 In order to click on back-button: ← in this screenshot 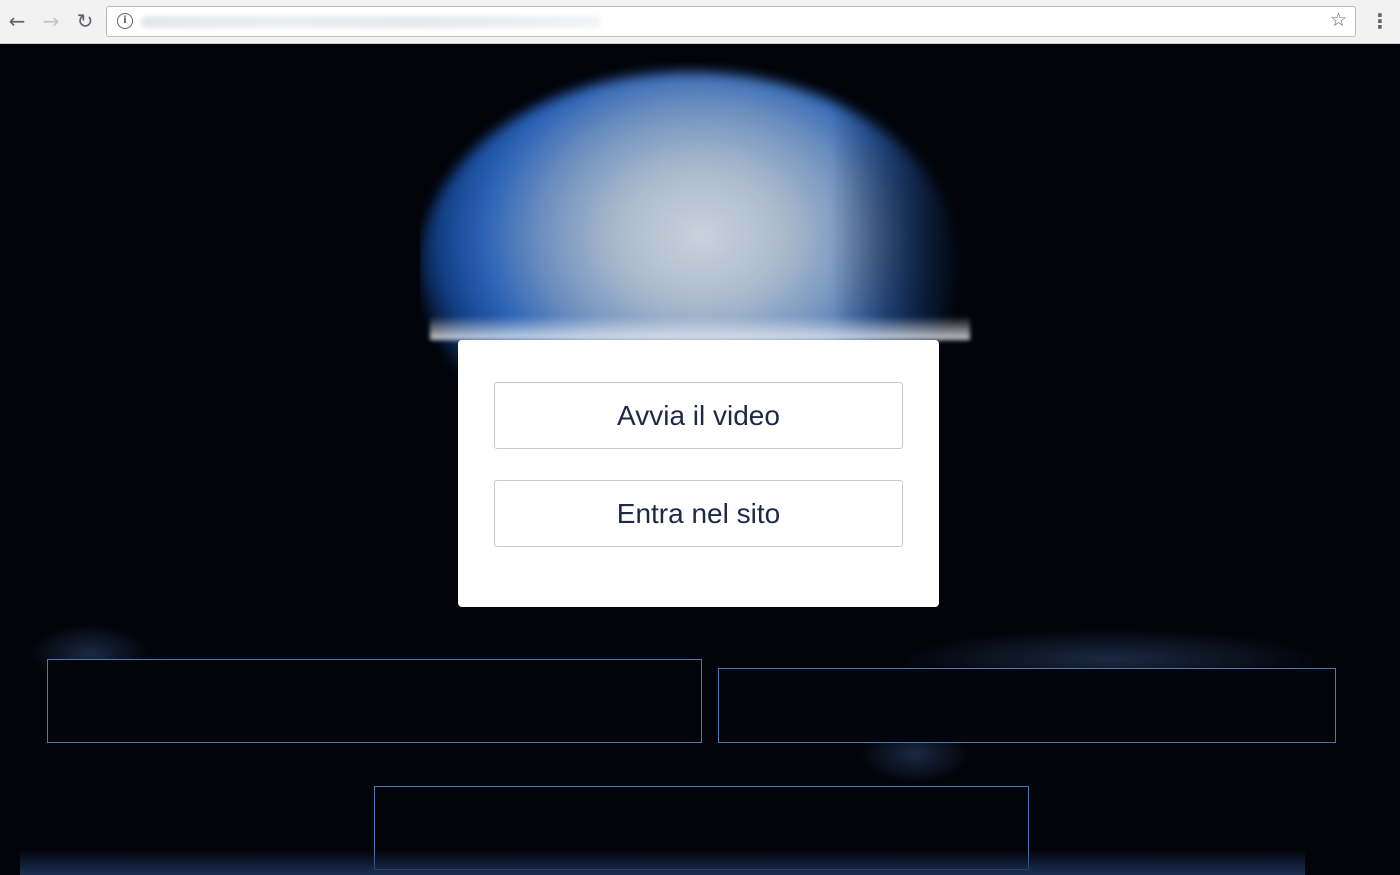, I will do `click(17, 21)`.